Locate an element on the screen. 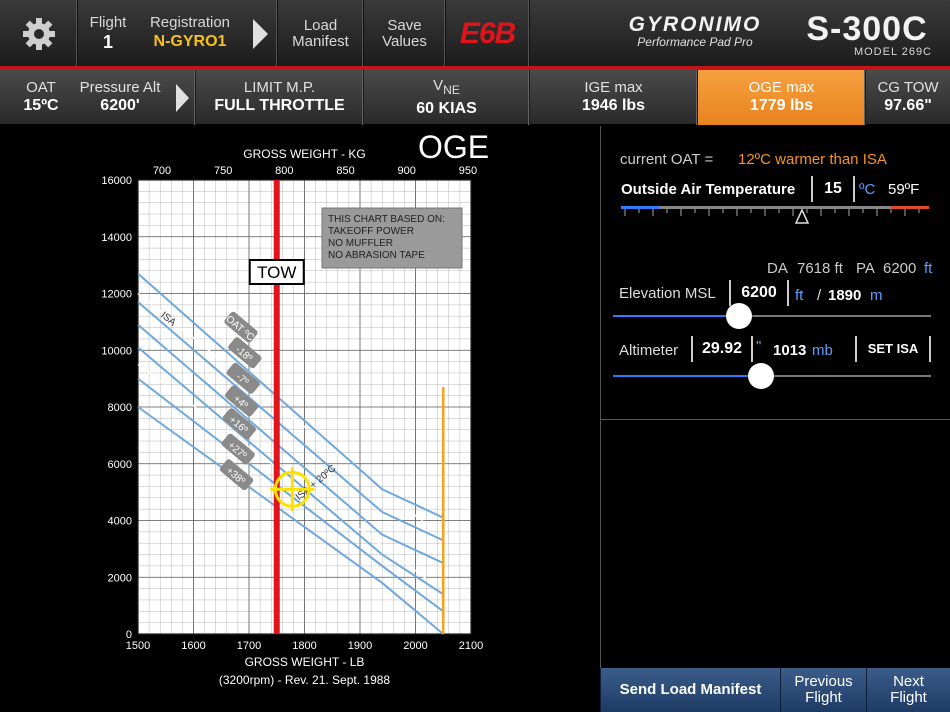 Image resolution: width=950 pixels, height=712 pixels. model-logo: S-300C MODEL 269C is located at coordinates (867, 35).